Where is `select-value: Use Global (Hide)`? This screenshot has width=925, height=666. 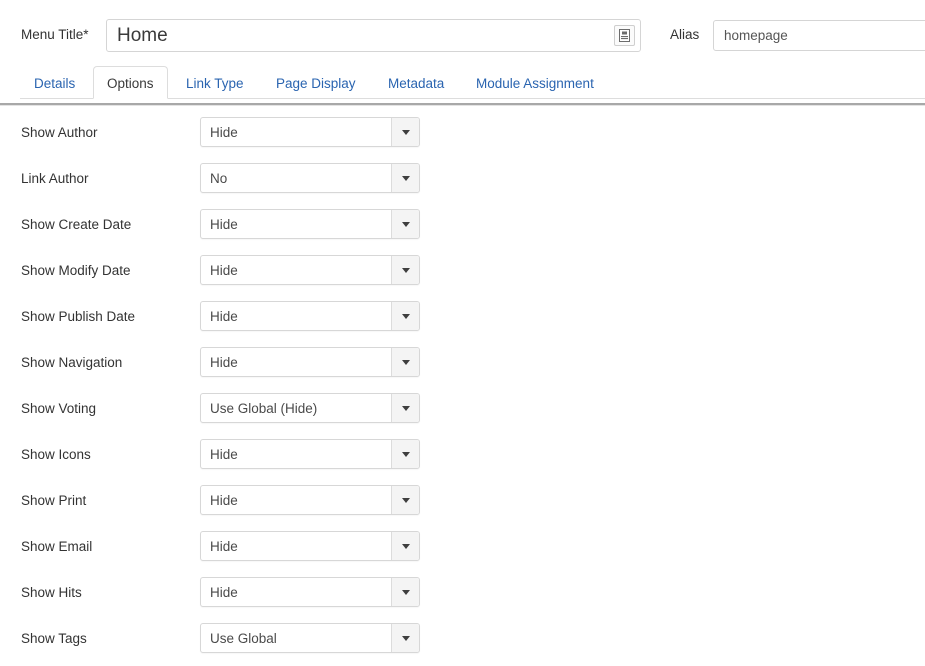 select-value: Use Global (Hide) is located at coordinates (264, 408).